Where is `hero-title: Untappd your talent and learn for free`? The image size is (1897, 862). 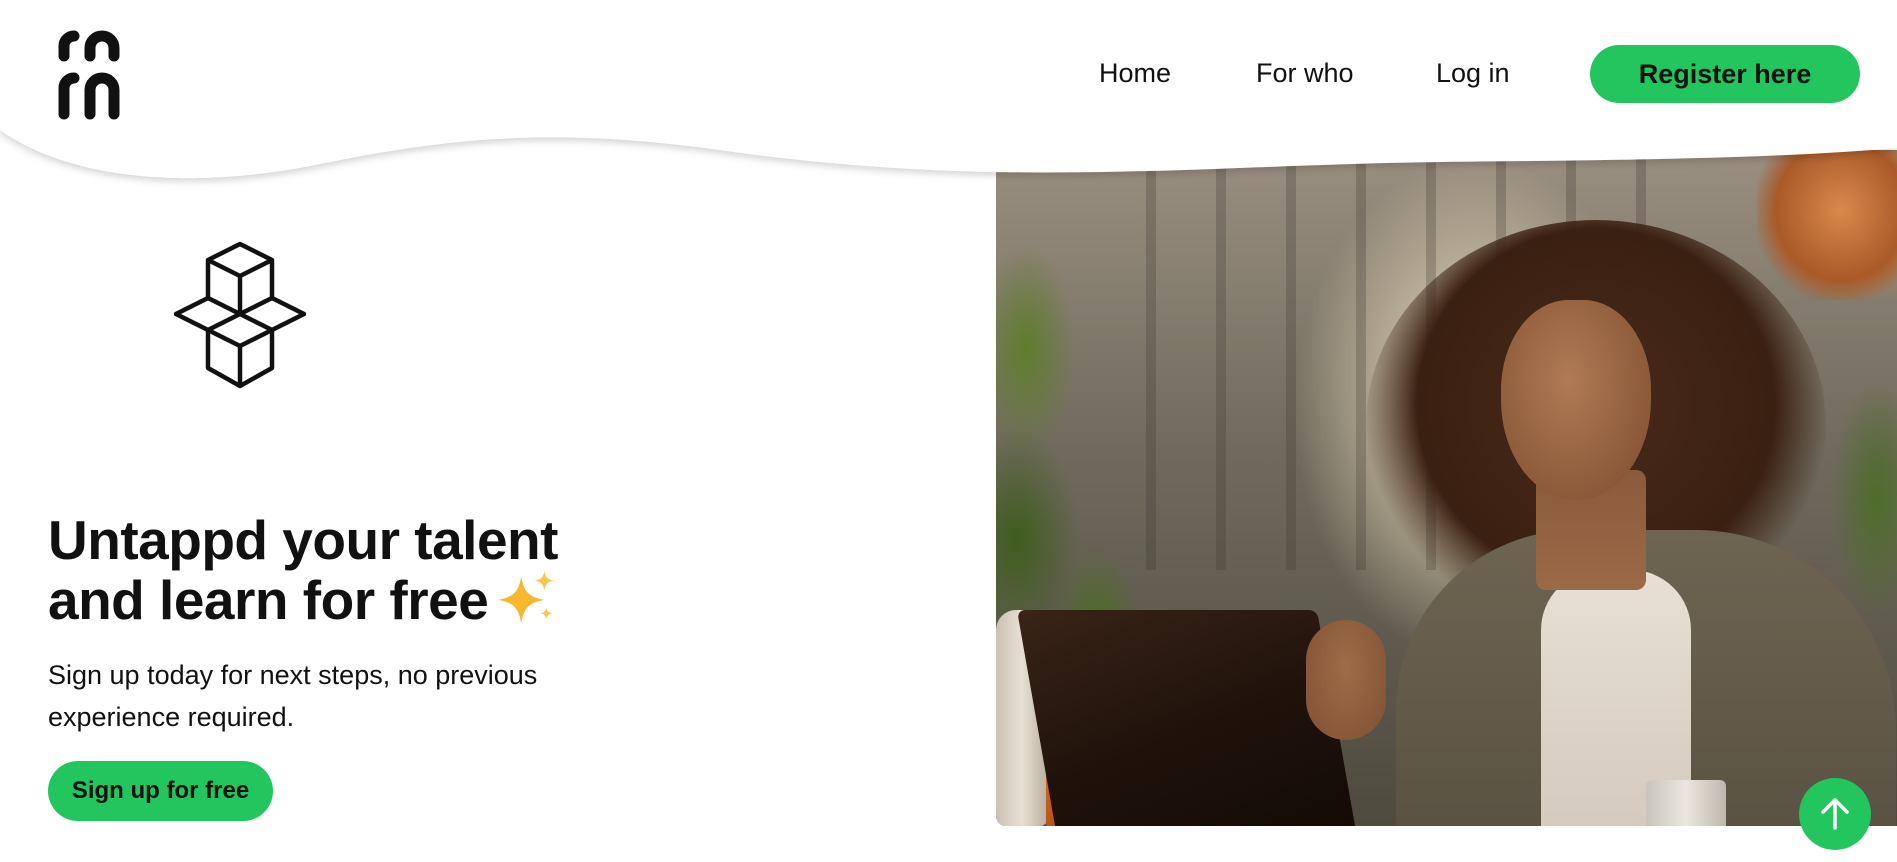 hero-title: Untappd your talent and learn for free is located at coordinates (398, 570).